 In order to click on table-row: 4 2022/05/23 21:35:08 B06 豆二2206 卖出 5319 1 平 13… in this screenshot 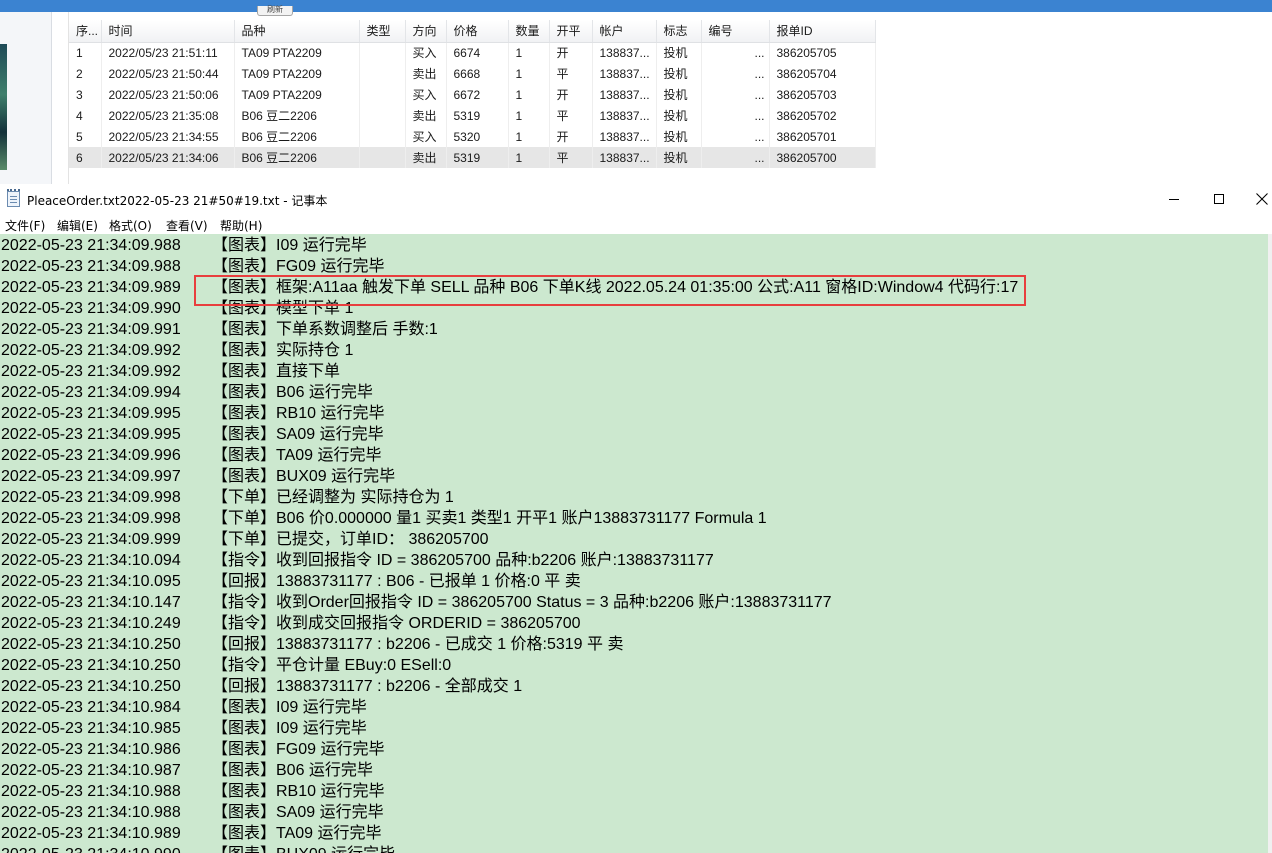, I will do `click(472, 115)`.